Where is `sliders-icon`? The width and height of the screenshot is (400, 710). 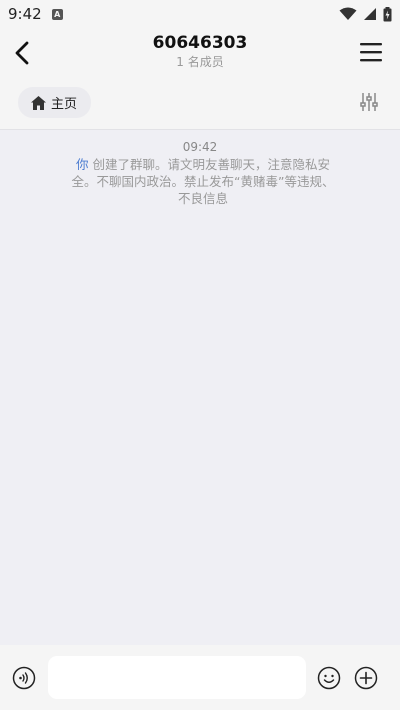
sliders-icon is located at coordinates (369, 102).